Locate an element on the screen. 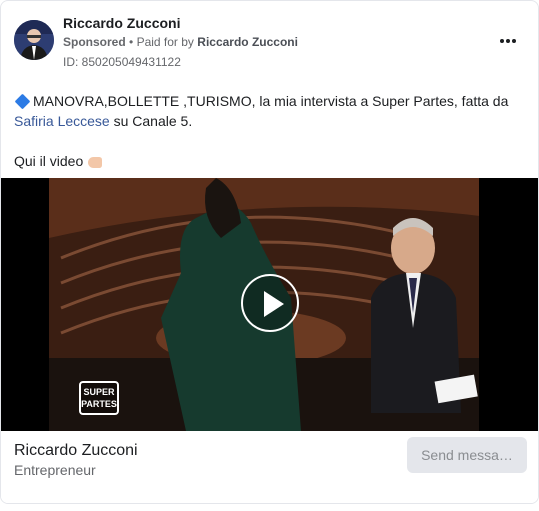 The image size is (539, 511). paid-for-name: Riccardo Zucconi is located at coordinates (247, 42).